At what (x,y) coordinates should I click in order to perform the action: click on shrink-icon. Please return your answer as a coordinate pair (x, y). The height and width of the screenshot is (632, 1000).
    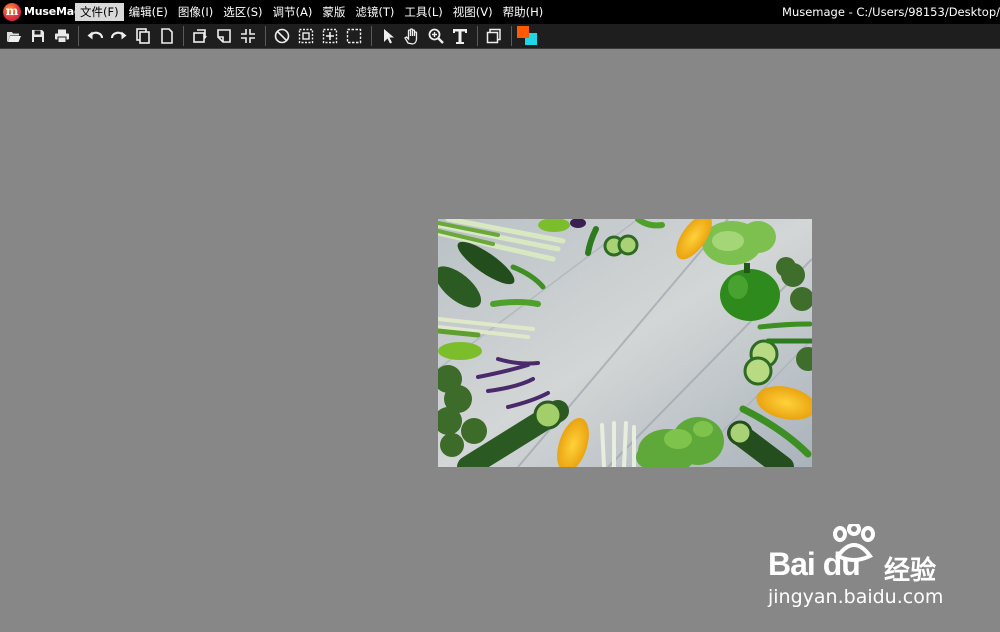
    Looking at the image, I should click on (248, 36).